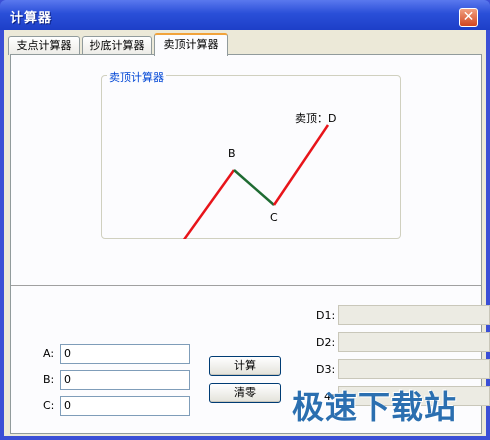  Describe the element at coordinates (49, 405) in the screenshot. I see `input-c-label: C:` at that location.